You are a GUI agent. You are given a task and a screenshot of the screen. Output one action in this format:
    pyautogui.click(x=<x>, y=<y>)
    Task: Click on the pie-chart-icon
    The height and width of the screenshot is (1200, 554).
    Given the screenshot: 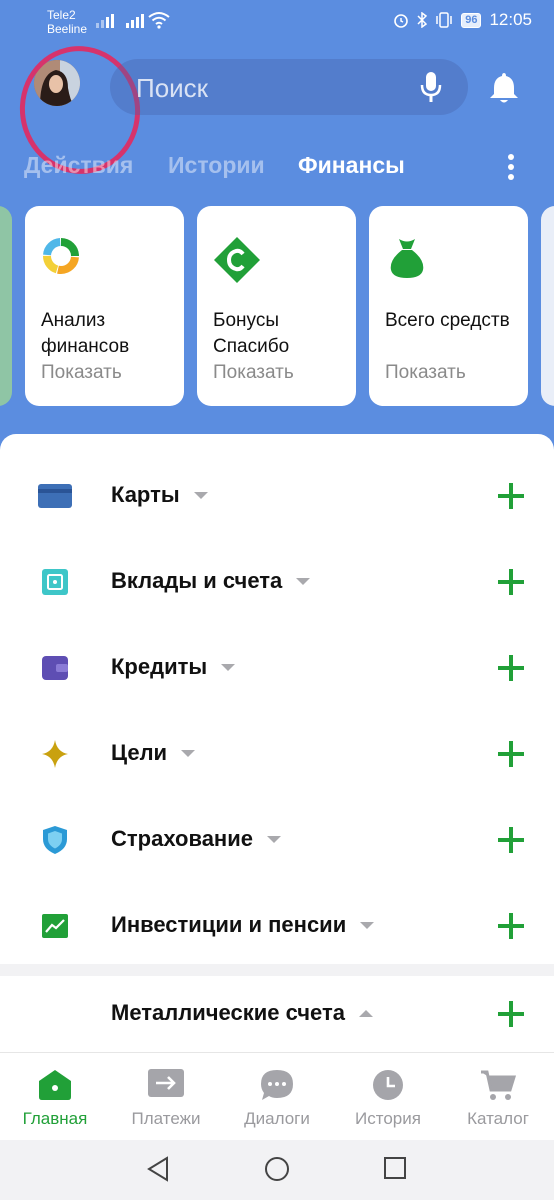 What is the action you would take?
    pyautogui.click(x=61, y=256)
    